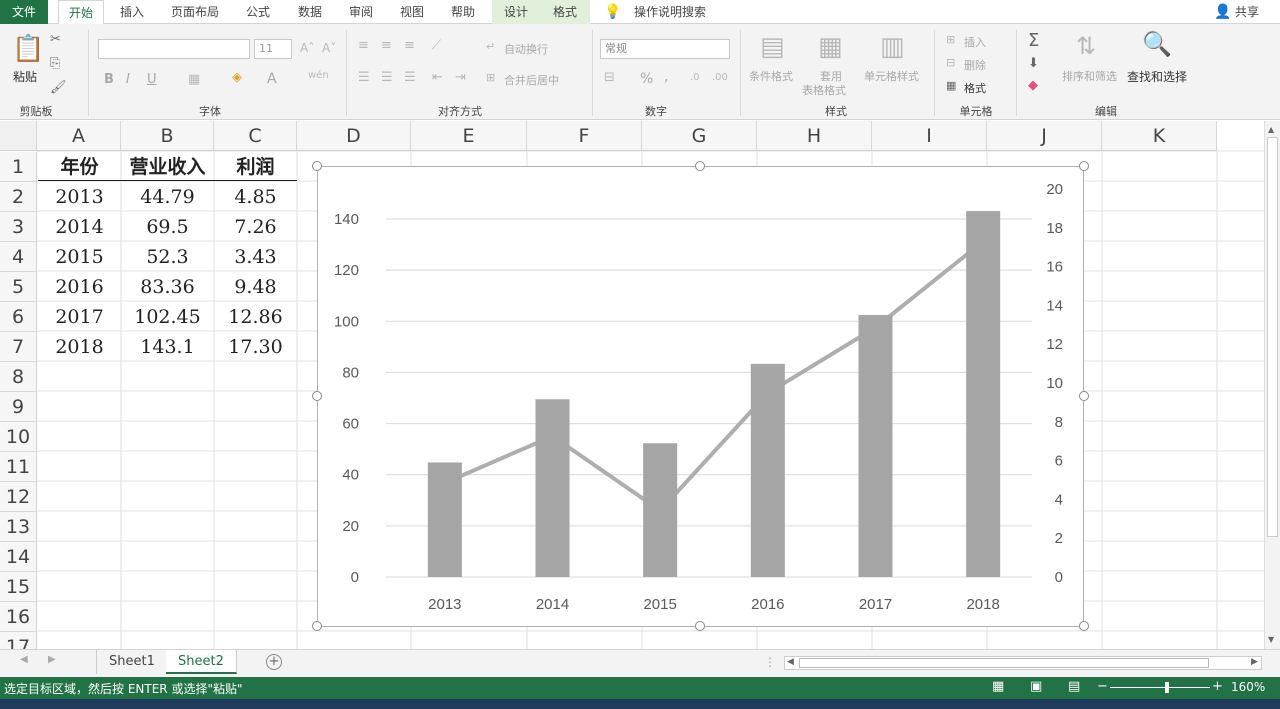 This screenshot has width=1280, height=709. Describe the element at coordinates (824, 90) in the screenshot. I see `format-as-table-label-2: 表格格式` at that location.